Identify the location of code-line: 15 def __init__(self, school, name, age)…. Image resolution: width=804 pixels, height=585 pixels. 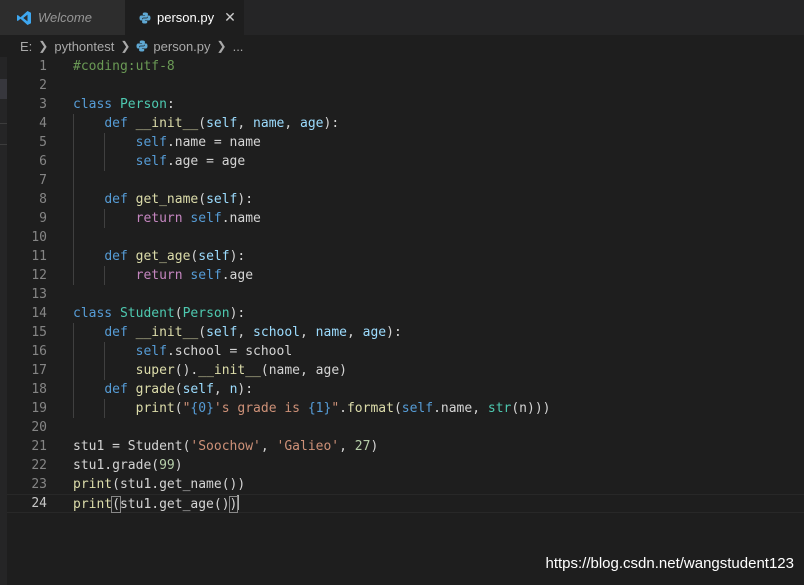
(405, 332).